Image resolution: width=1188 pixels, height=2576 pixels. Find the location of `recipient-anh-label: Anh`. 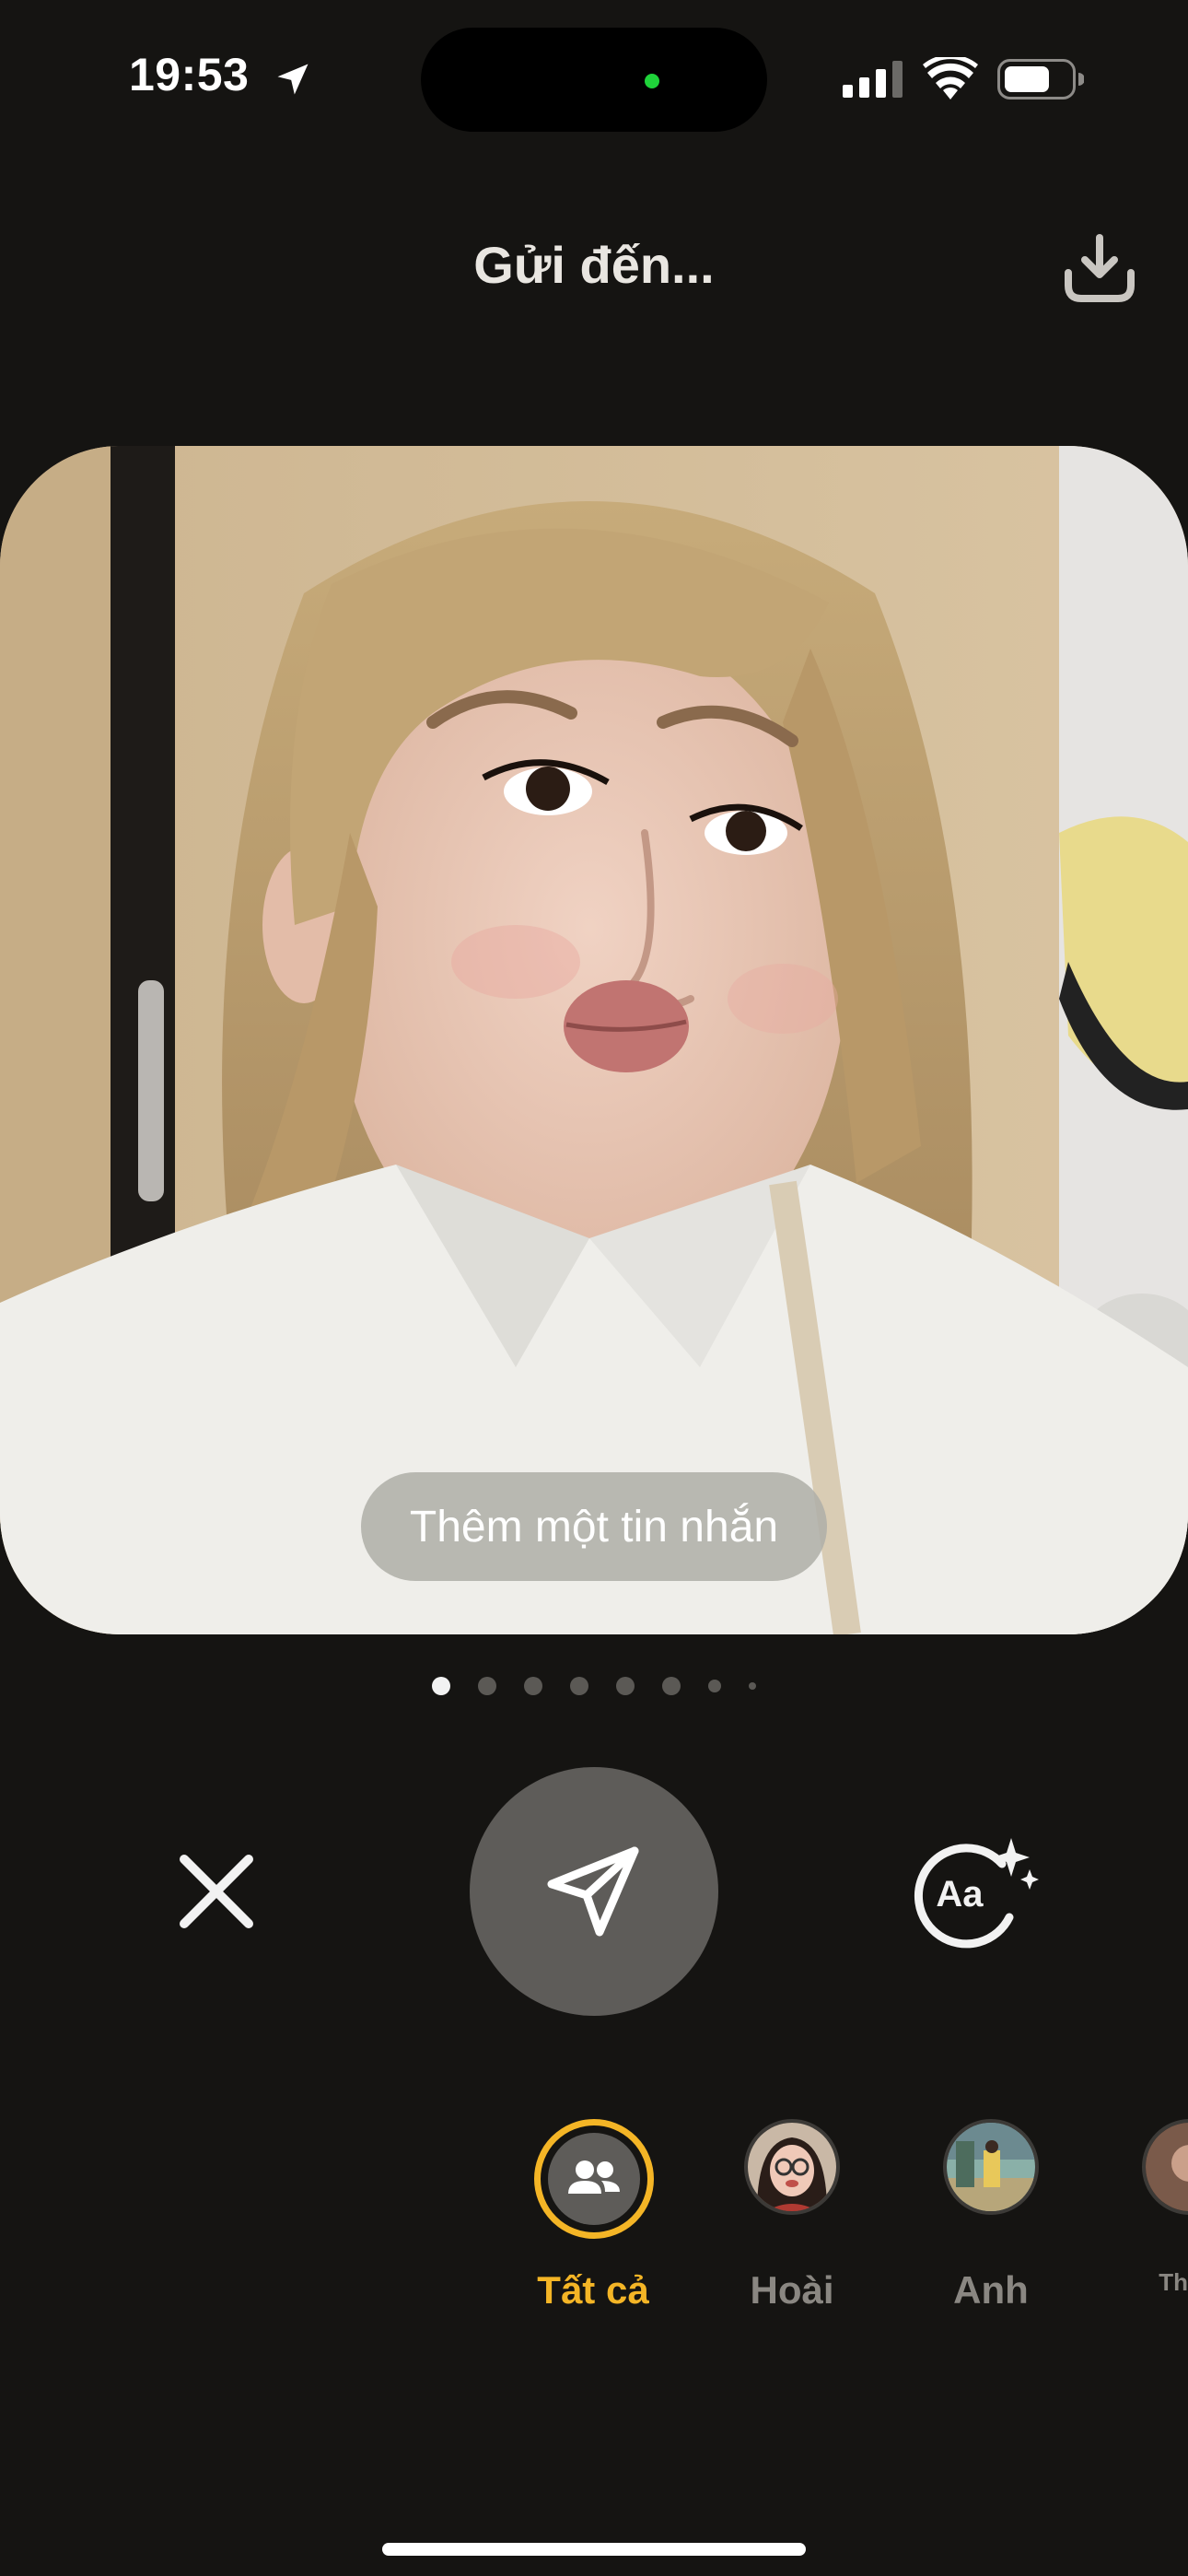

recipient-anh-label: Anh is located at coordinates (991, 2290).